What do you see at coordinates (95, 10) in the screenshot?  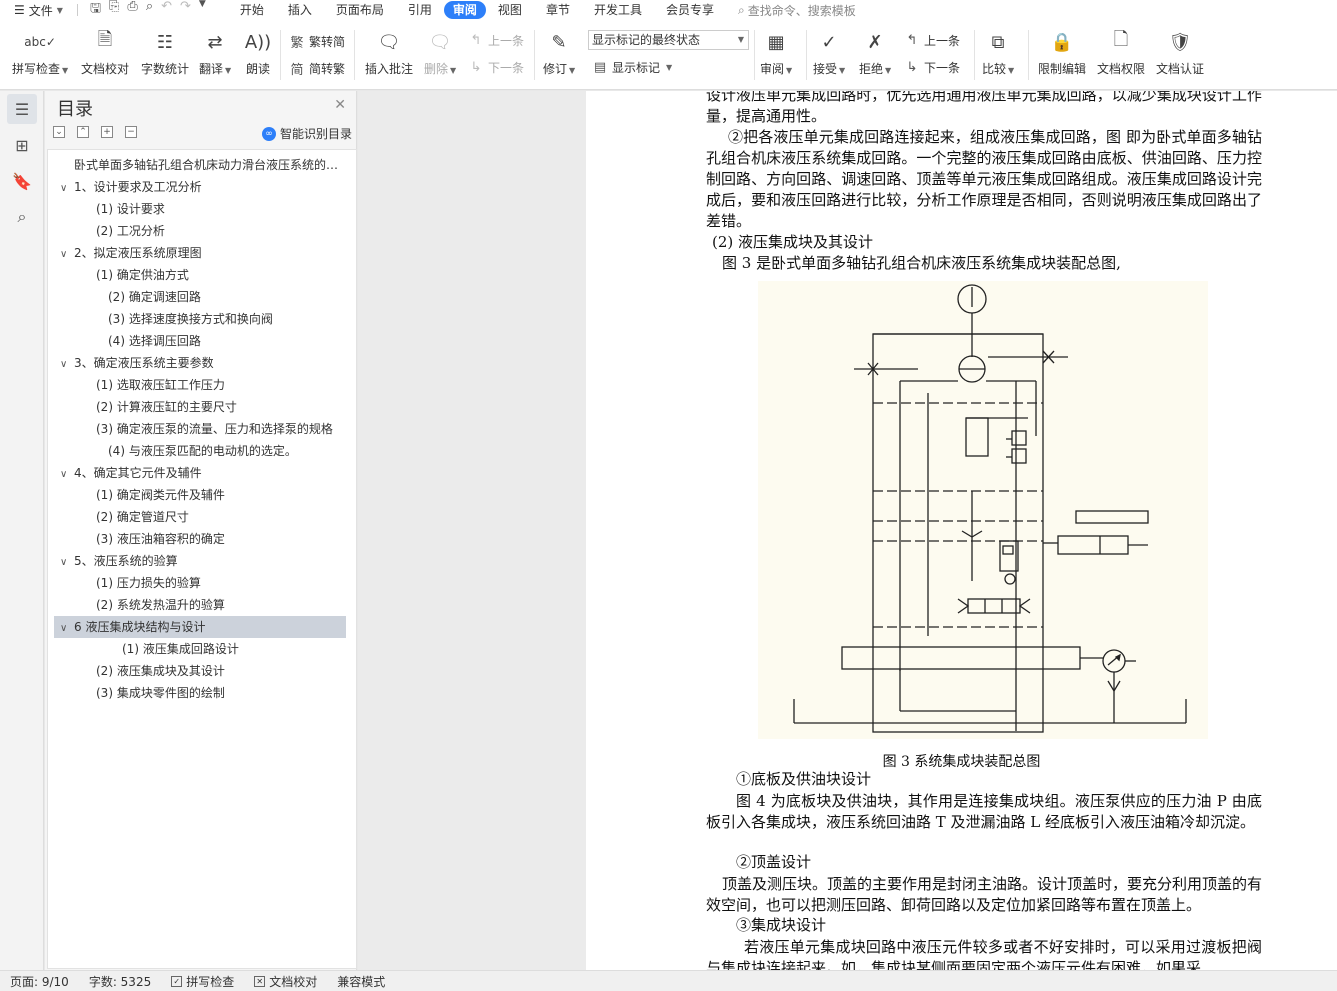 I see `save-icon: 🖫` at bounding box center [95, 10].